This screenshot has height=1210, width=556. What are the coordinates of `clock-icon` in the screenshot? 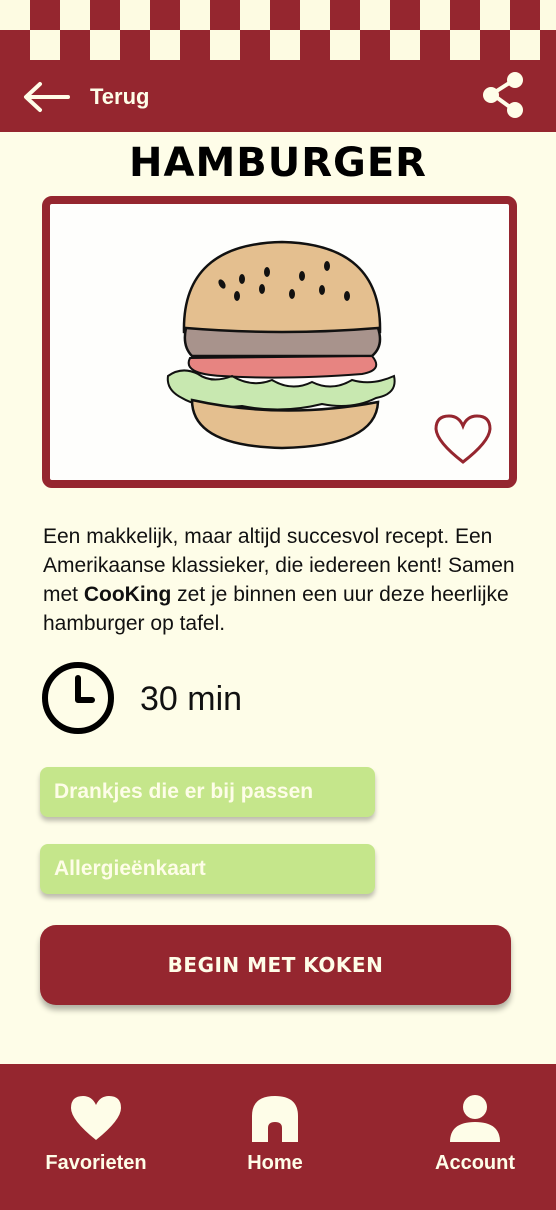 It's located at (78, 698).